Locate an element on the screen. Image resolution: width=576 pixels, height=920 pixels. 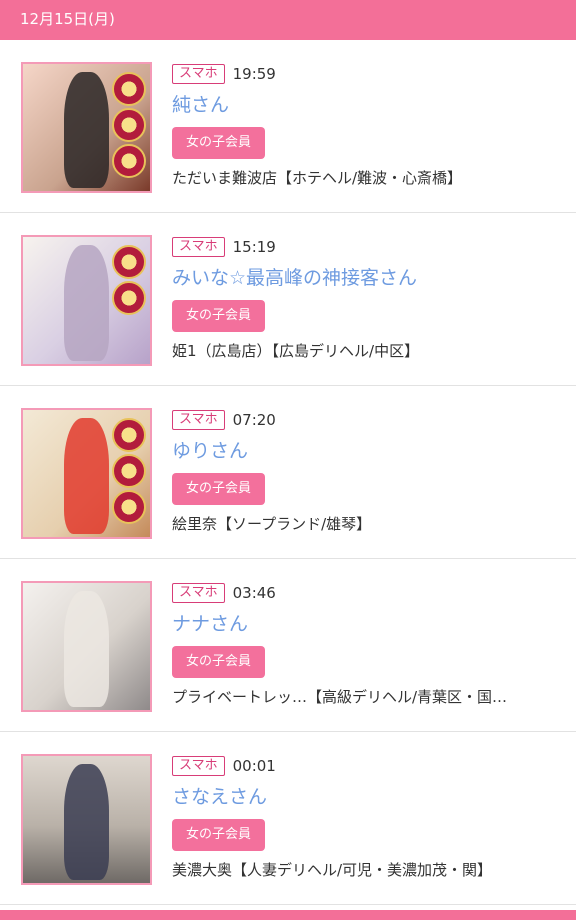
girl-name-link: ゆりさん is located at coordinates (369, 451).